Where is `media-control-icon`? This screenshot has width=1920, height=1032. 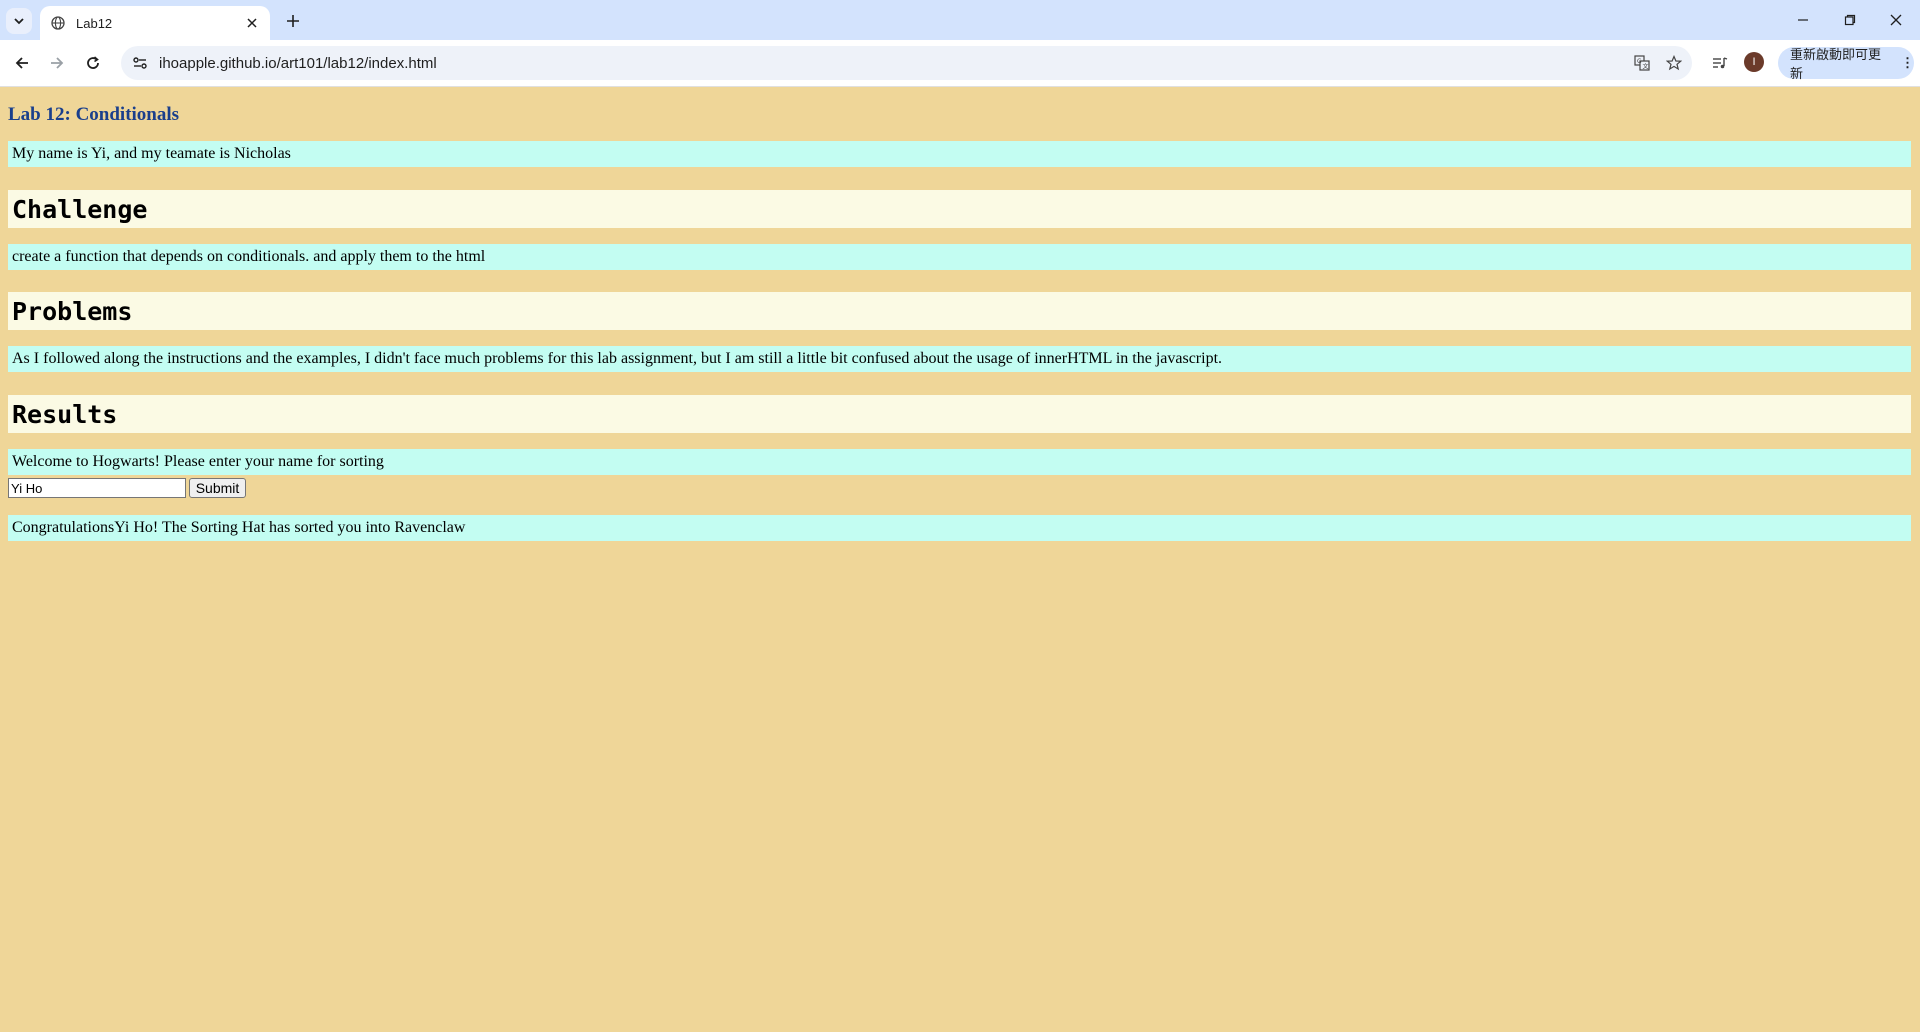
media-control-icon is located at coordinates (1720, 63).